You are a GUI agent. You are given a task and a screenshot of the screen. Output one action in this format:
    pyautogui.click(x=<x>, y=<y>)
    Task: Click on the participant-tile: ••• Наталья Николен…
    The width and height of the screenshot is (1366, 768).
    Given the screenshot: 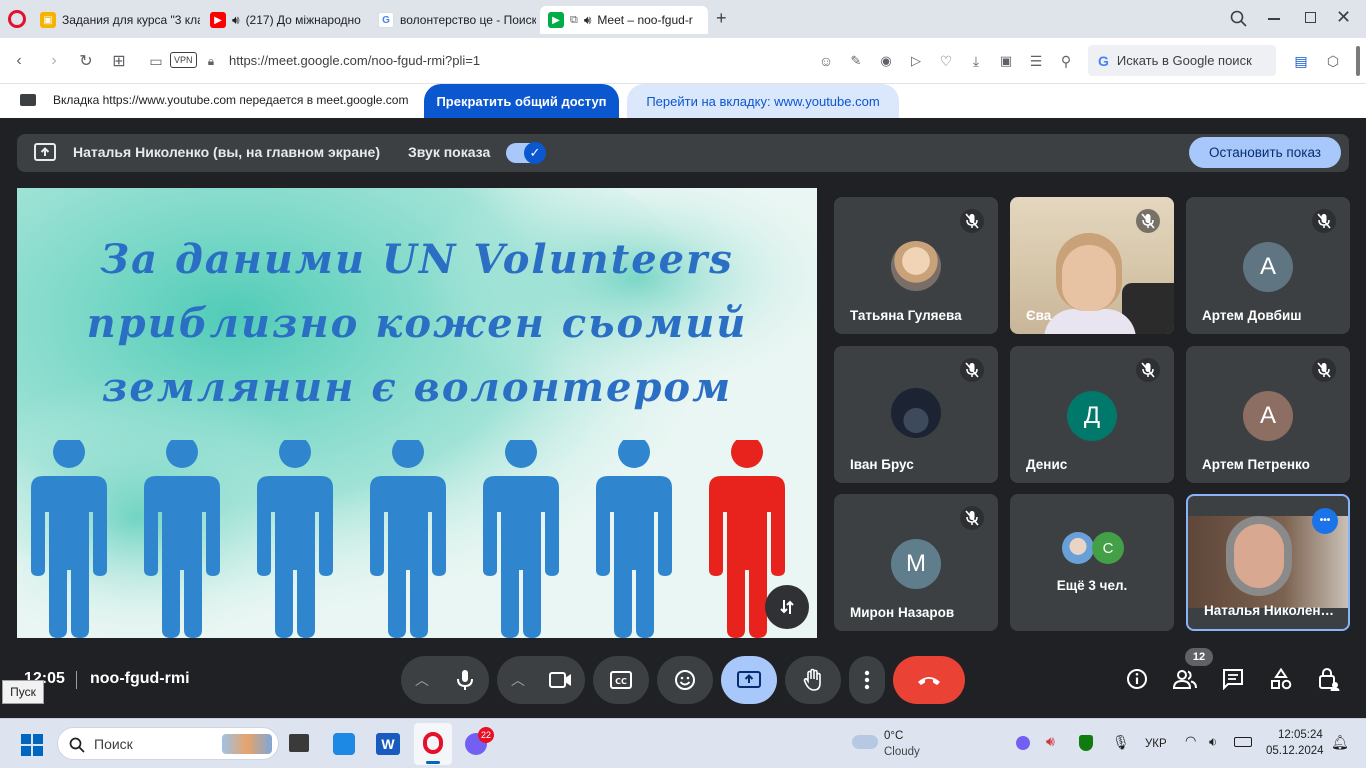 What is the action you would take?
    pyautogui.click(x=1268, y=562)
    